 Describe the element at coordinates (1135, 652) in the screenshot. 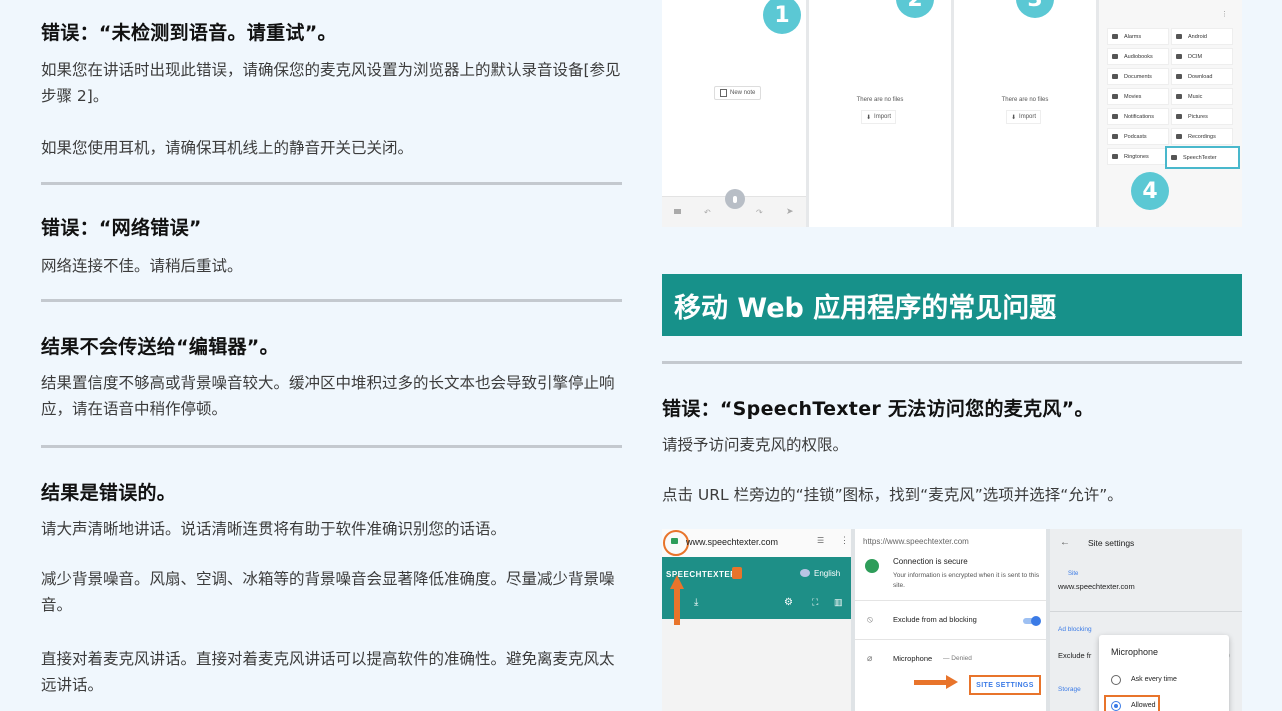

I see `dialog-title: Microphone` at that location.